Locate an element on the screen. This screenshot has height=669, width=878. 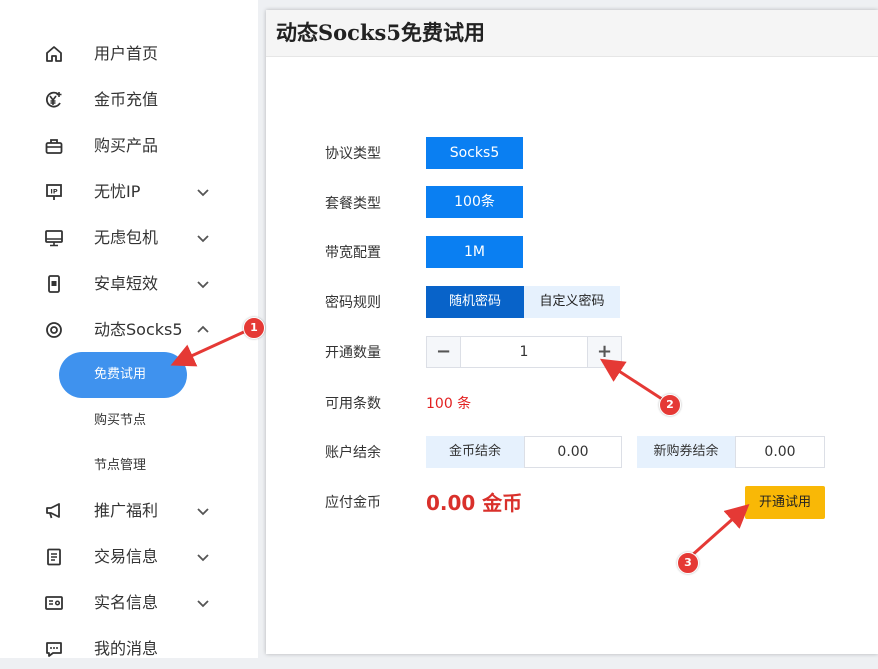
quantity-input: 1 is located at coordinates (524, 352).